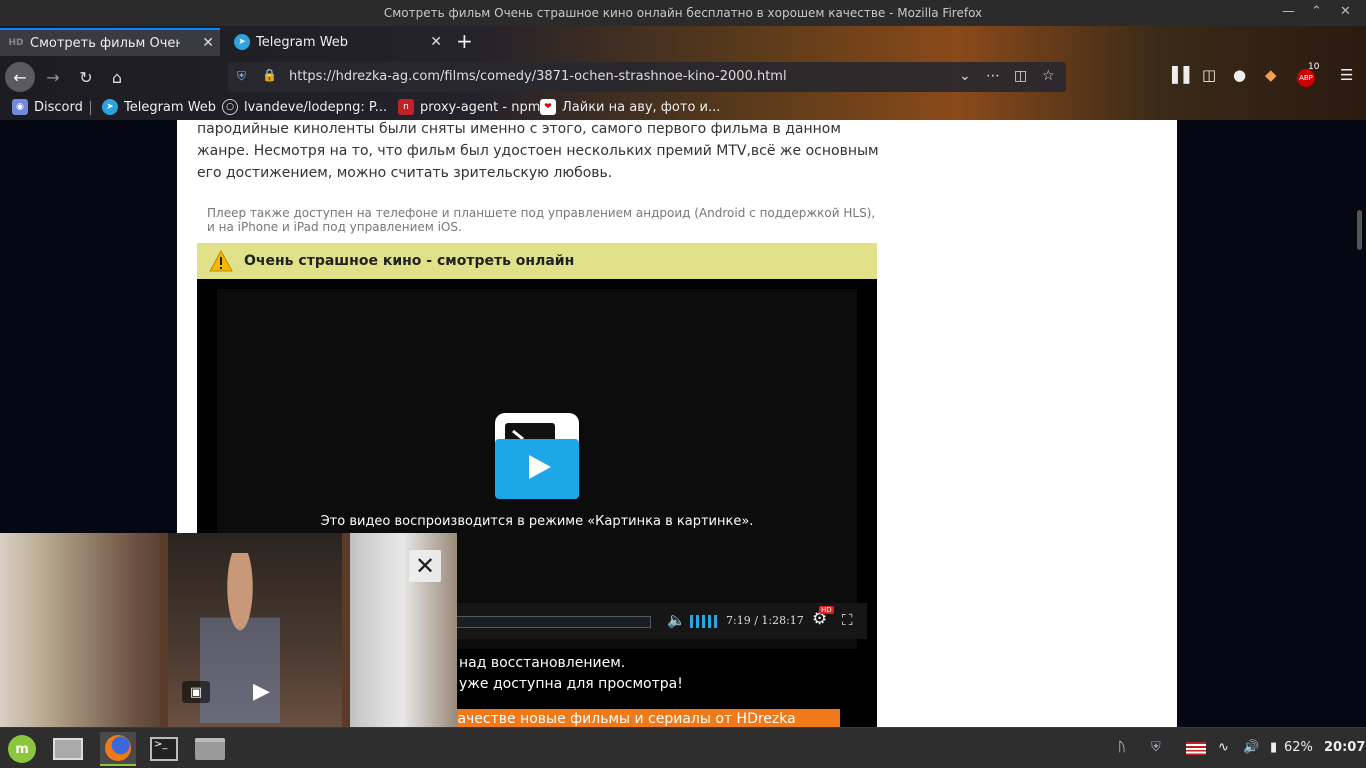 The width and height of the screenshot is (1366, 768). What do you see at coordinates (1314, 67) in the screenshot?
I see `adblock-count-badge: 10` at bounding box center [1314, 67].